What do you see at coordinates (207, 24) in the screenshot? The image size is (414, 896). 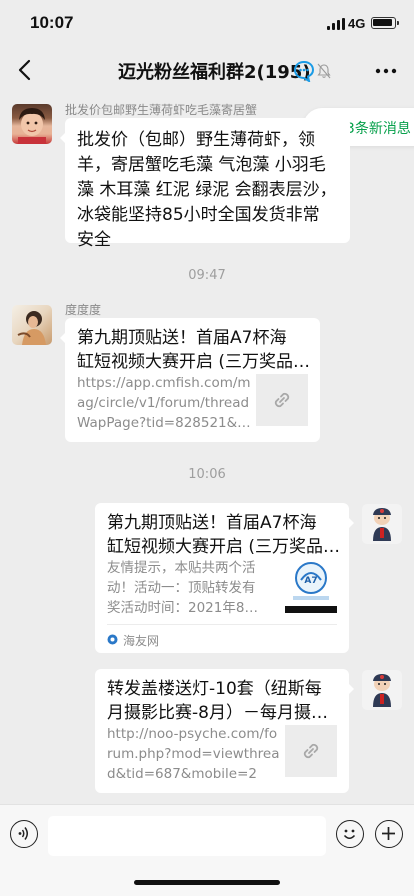 I see `status-bar: 10:07 4G` at bounding box center [207, 24].